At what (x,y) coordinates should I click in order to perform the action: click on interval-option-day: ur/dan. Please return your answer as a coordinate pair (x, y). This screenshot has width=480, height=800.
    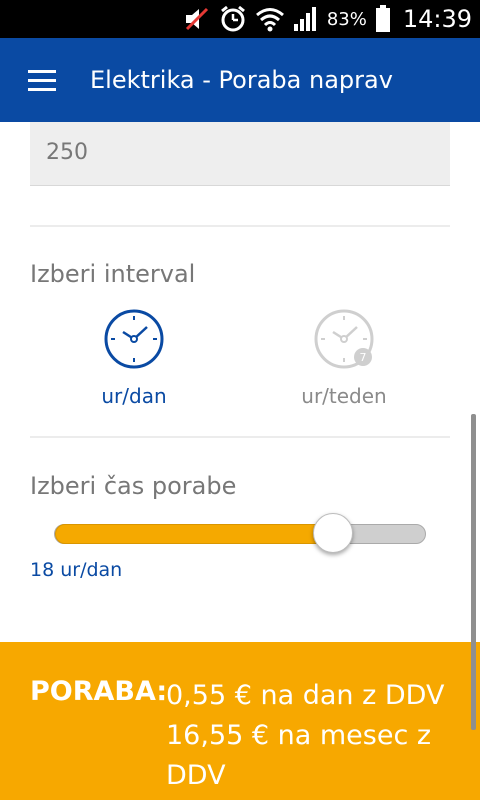
    Looking at the image, I should click on (134, 358).